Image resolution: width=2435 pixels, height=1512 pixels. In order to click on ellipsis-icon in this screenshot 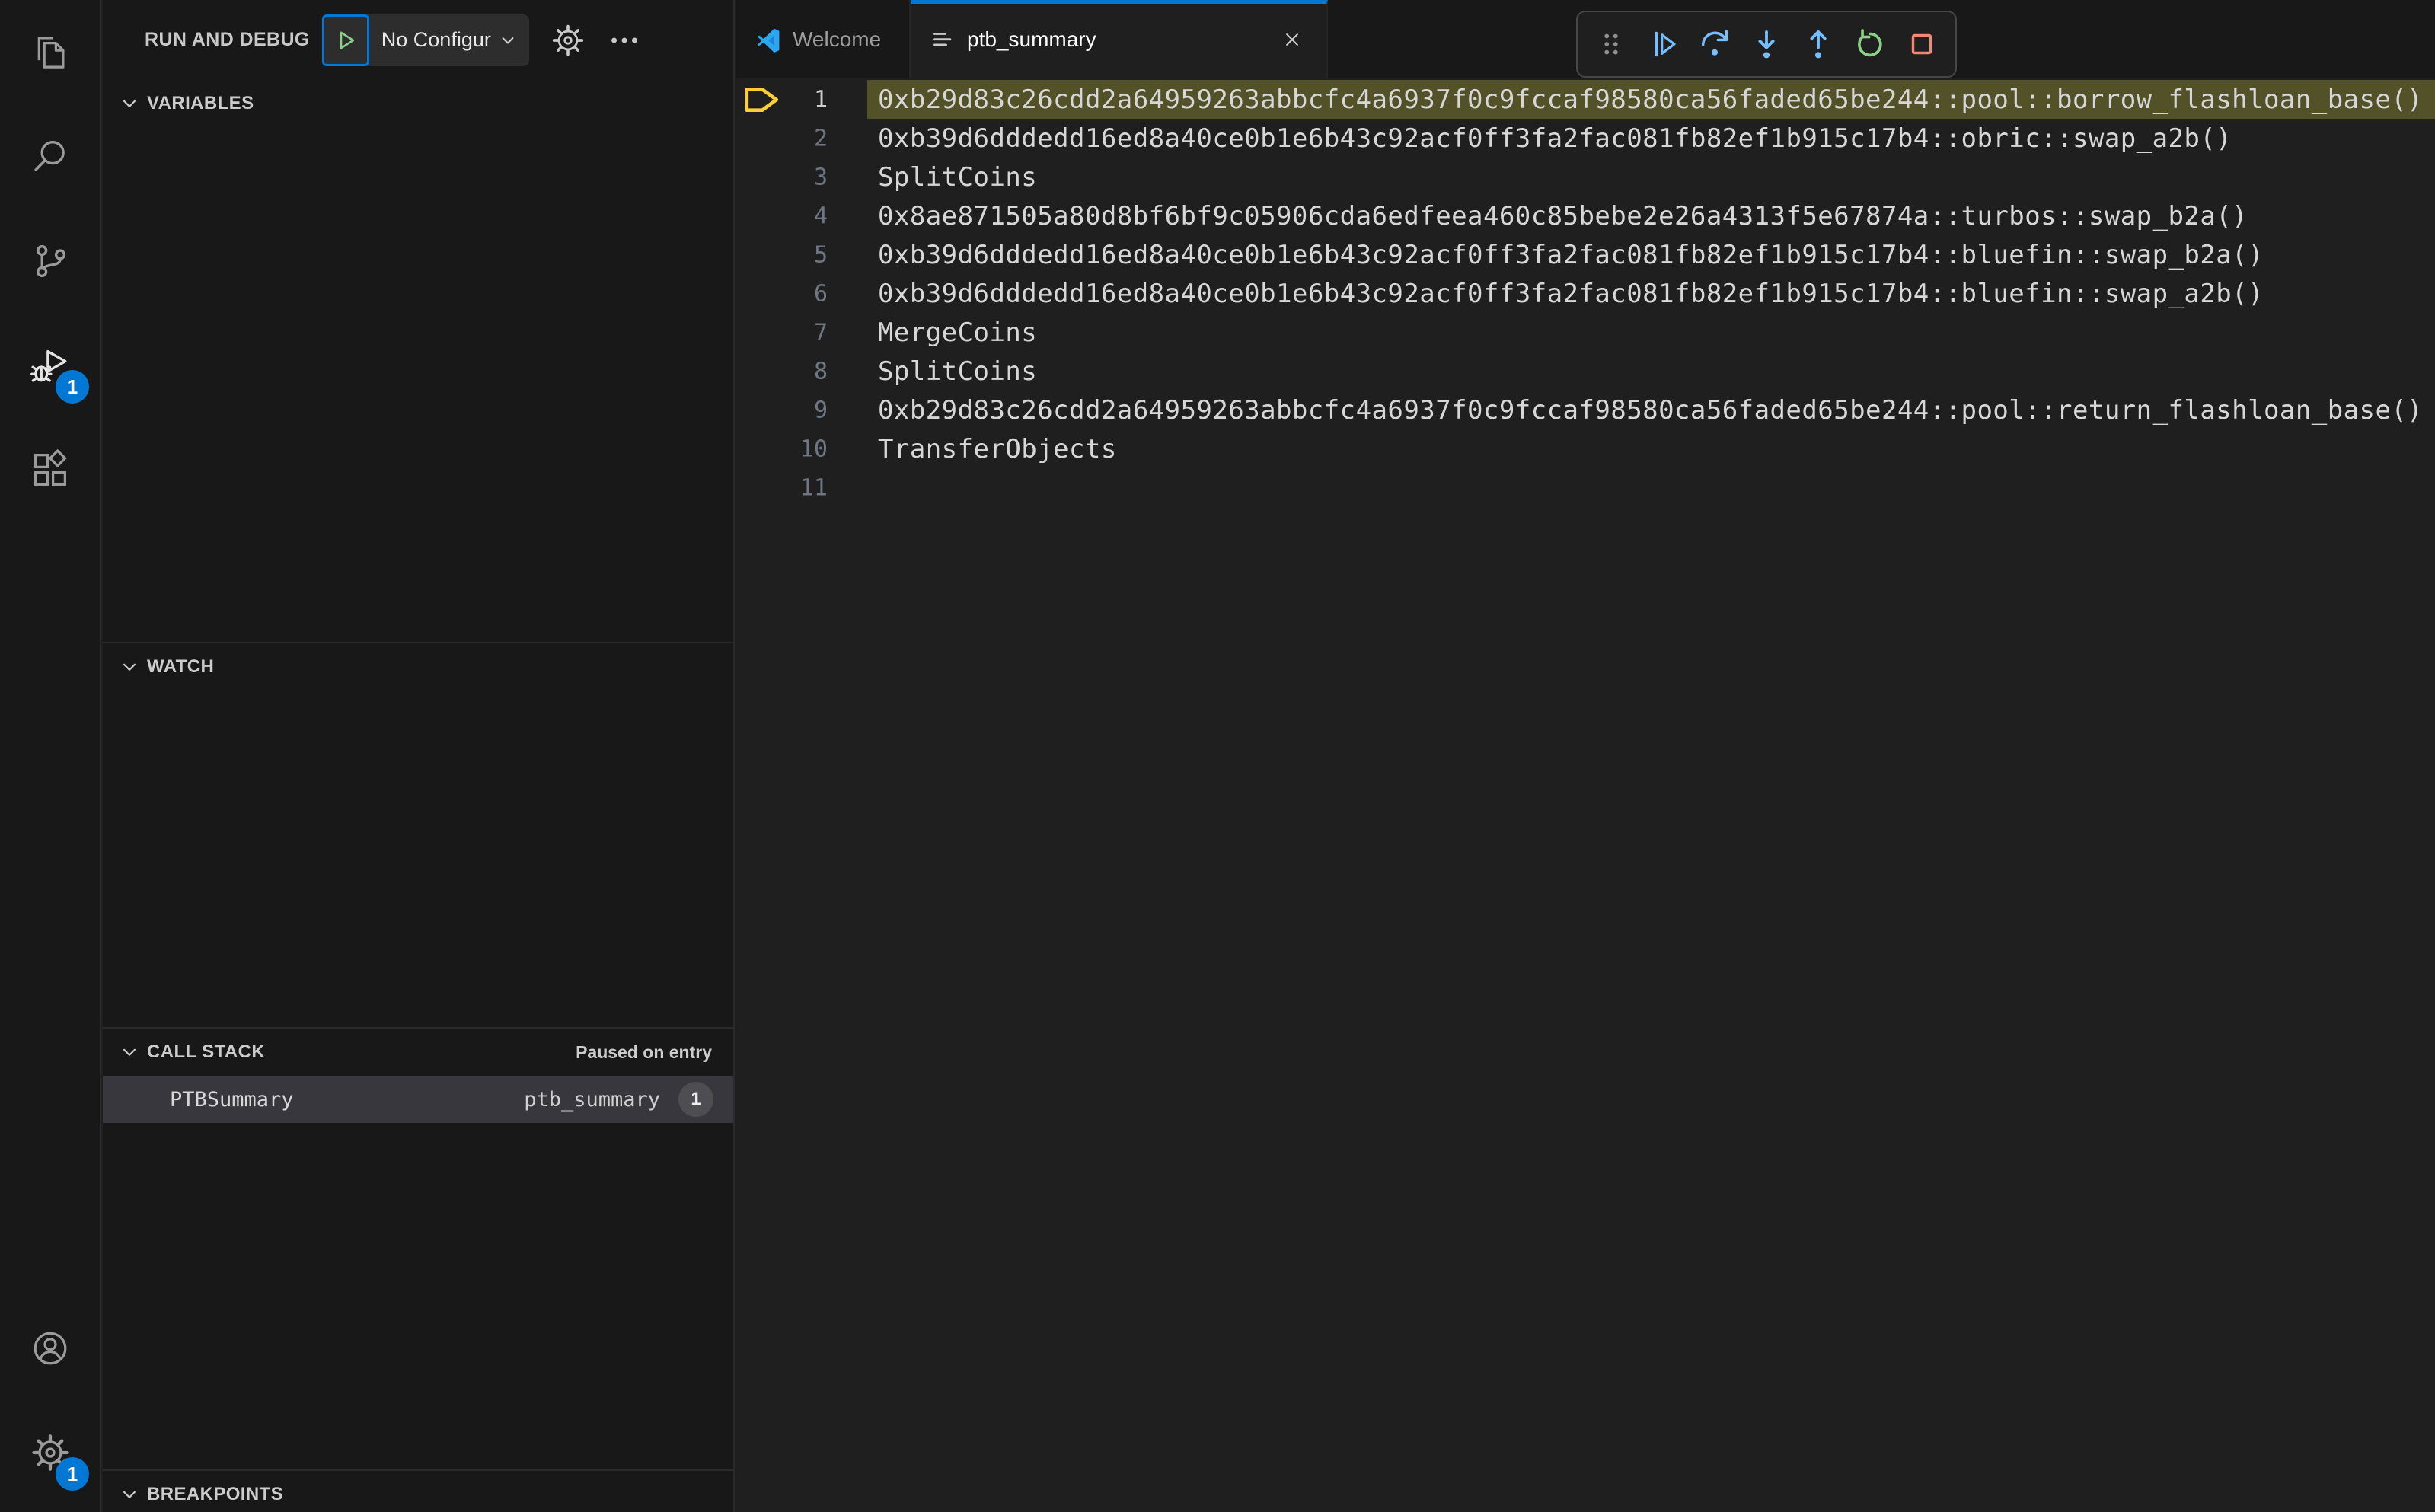, I will do `click(624, 40)`.